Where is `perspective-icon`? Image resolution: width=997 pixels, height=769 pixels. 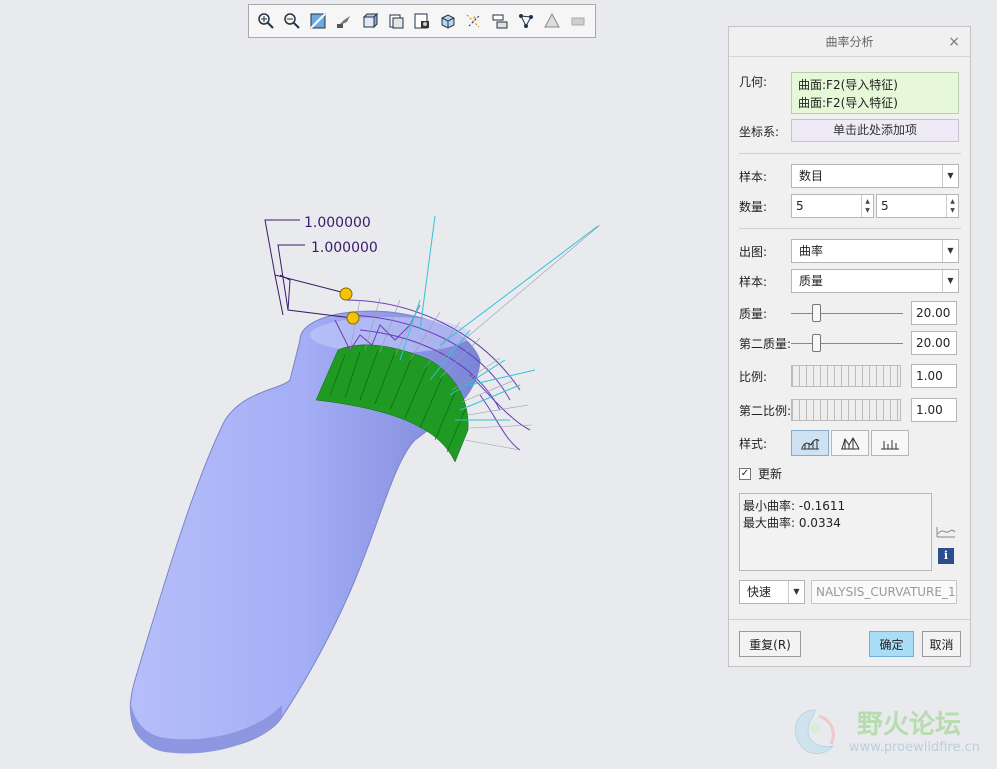 perspective-icon is located at coordinates (448, 21).